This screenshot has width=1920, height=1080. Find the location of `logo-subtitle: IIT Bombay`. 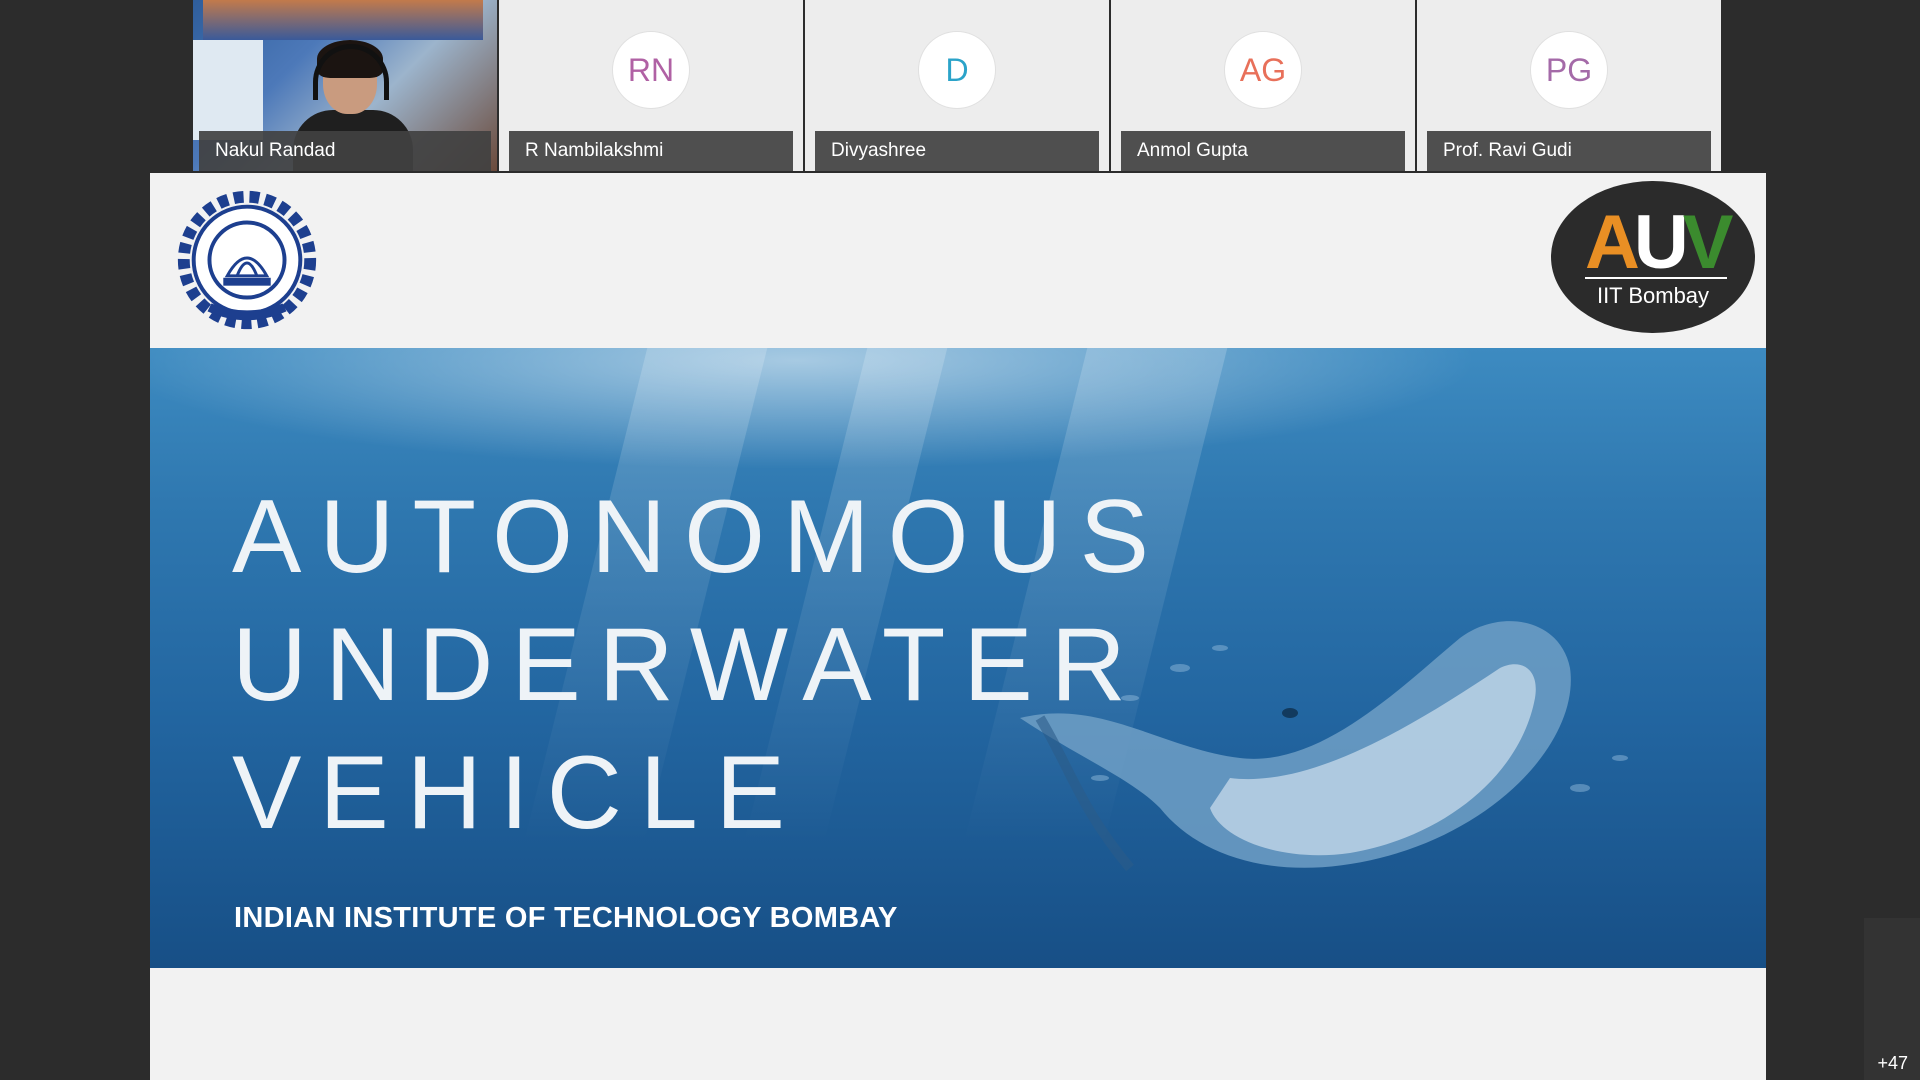

logo-subtitle: IIT Bombay is located at coordinates (1653, 295).